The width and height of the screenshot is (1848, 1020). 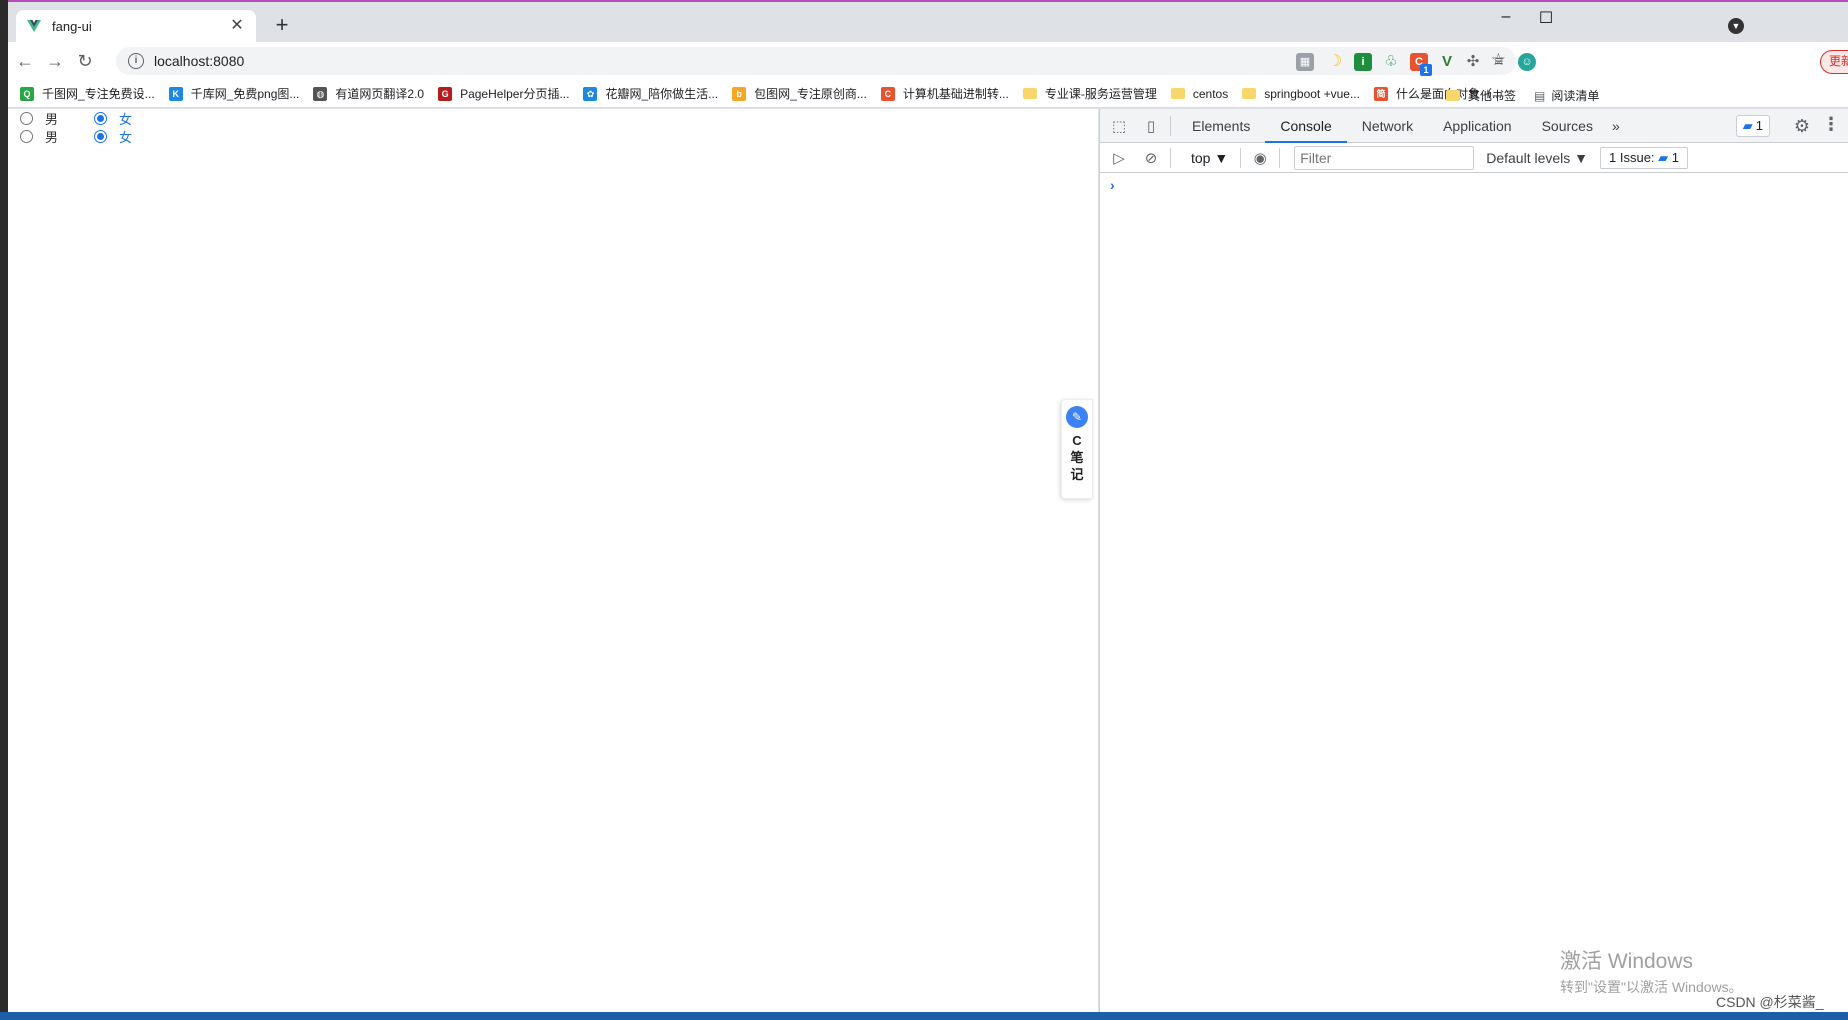 What do you see at coordinates (1221, 126) in the screenshot?
I see `tab-elements: Elements` at bounding box center [1221, 126].